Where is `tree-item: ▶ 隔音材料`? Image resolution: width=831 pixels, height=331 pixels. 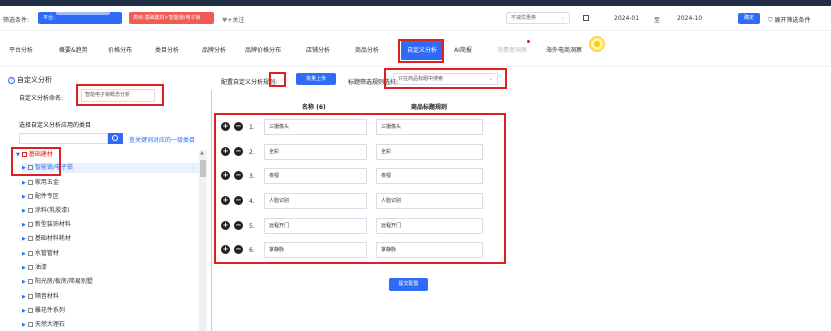
tree-item: ▶ 隔音材料 is located at coordinates (40, 297).